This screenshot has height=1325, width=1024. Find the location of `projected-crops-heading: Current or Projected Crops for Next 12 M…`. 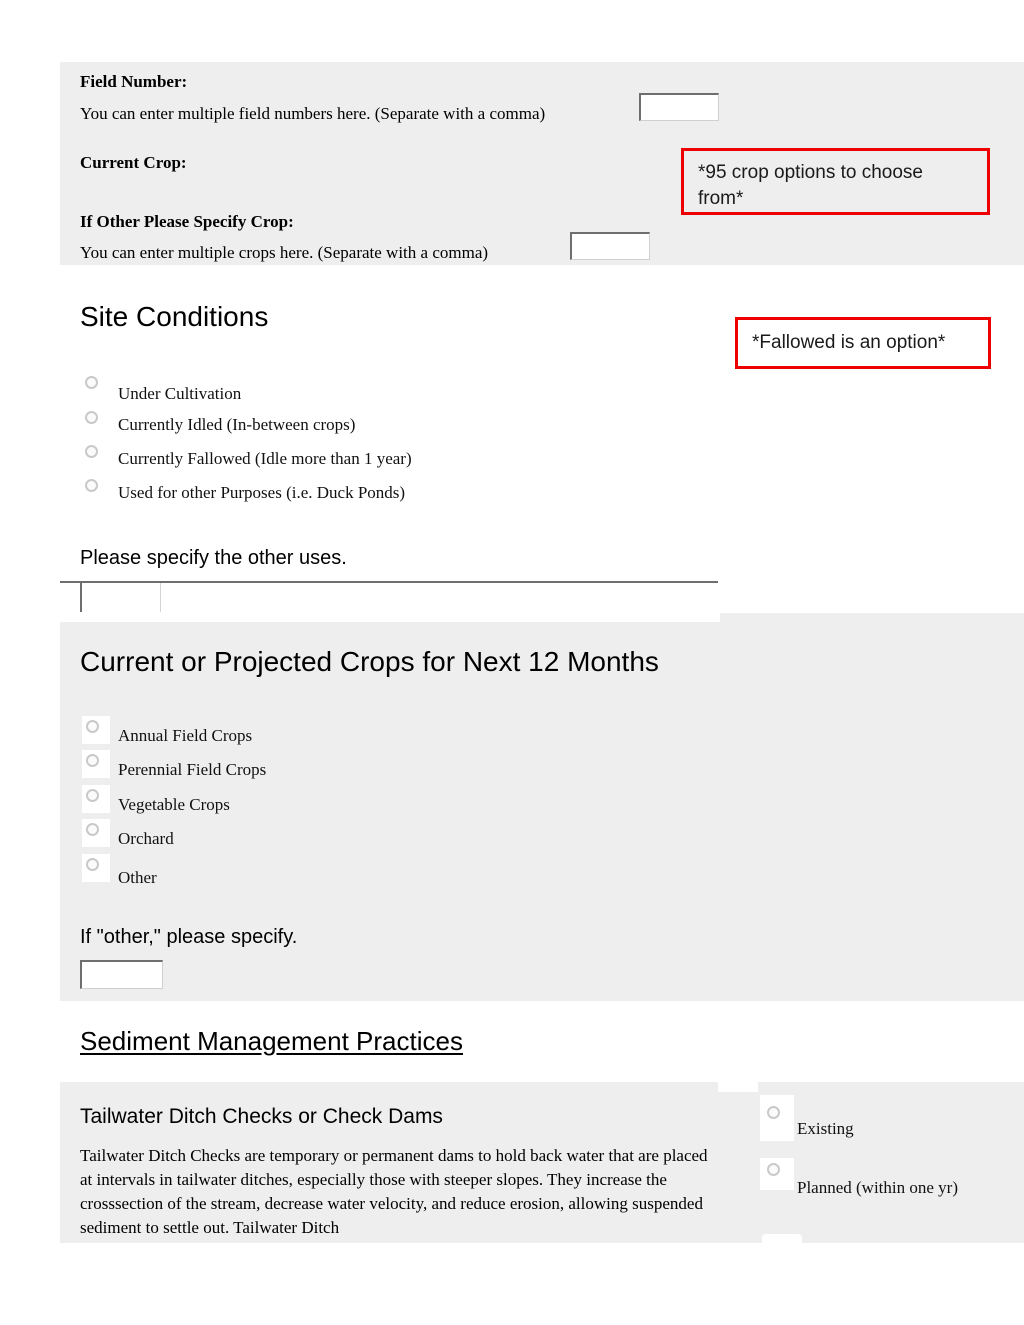

projected-crops-heading: Current or Projected Crops for Next 12 M… is located at coordinates (369, 661).